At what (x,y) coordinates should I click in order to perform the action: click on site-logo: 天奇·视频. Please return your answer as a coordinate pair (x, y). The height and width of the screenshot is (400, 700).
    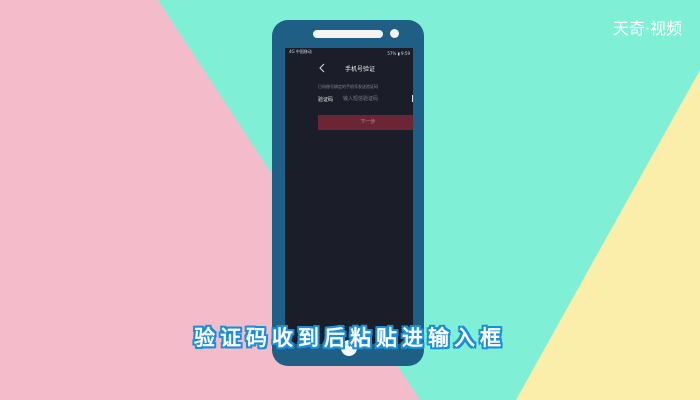
    Looking at the image, I should click on (647, 28).